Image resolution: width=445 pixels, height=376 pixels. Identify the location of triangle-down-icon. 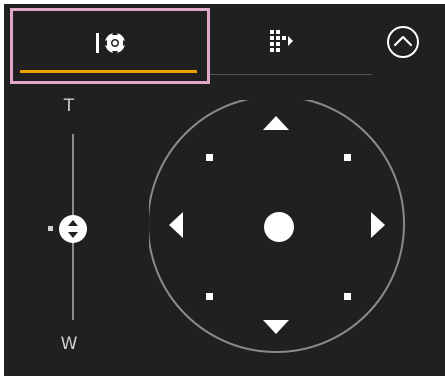
(276, 327).